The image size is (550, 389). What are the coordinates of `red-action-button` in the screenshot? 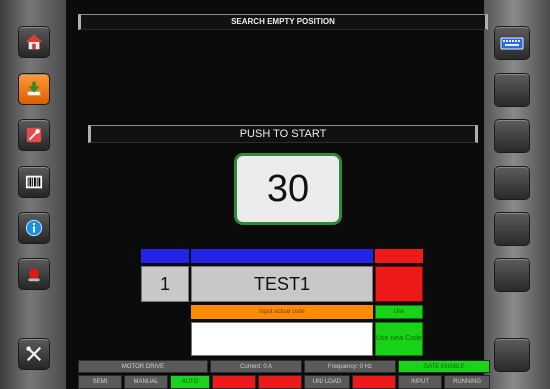 It's located at (399, 284).